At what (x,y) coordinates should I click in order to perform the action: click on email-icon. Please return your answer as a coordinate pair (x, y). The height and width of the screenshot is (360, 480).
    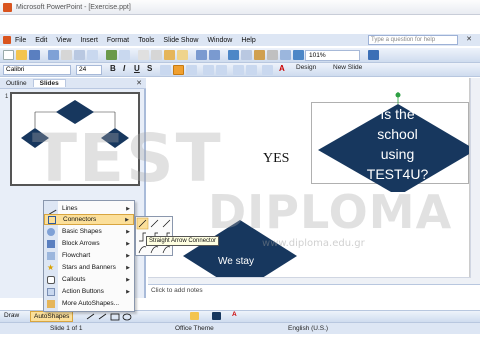
    Looking at the image, I should click on (66, 55).